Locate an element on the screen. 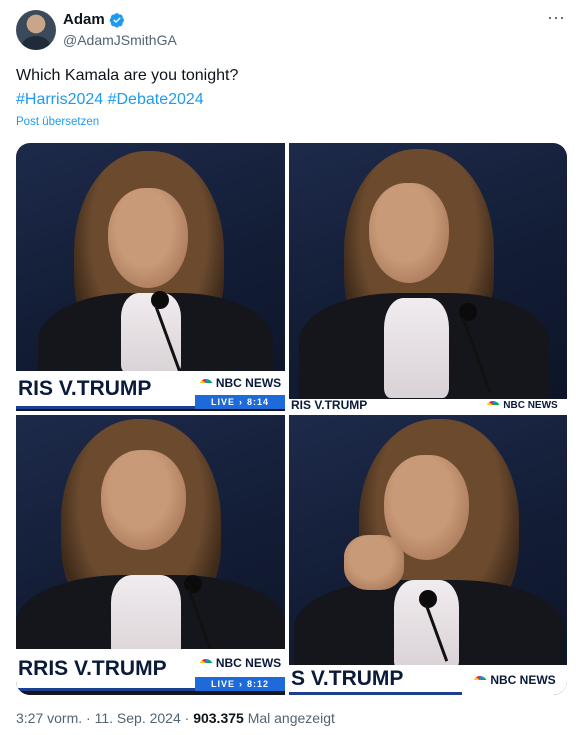 Image resolution: width=582 pixels, height=735 pixels. lower-third: RRIS V.TRUMP NBC NEWS LIVE › 8:12 is located at coordinates (150, 670).